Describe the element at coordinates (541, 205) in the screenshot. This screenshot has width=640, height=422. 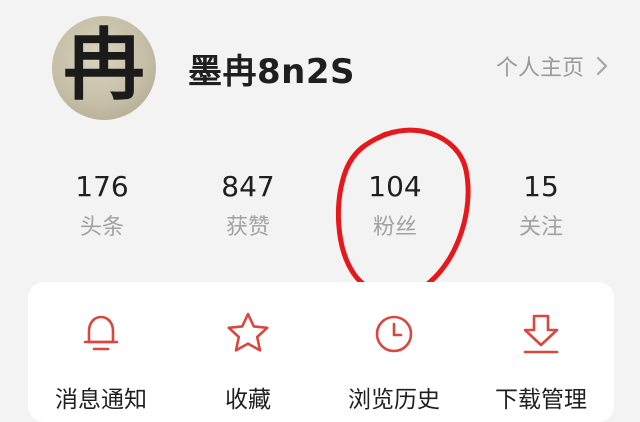
I see `stat-following: 15 关注` at that location.